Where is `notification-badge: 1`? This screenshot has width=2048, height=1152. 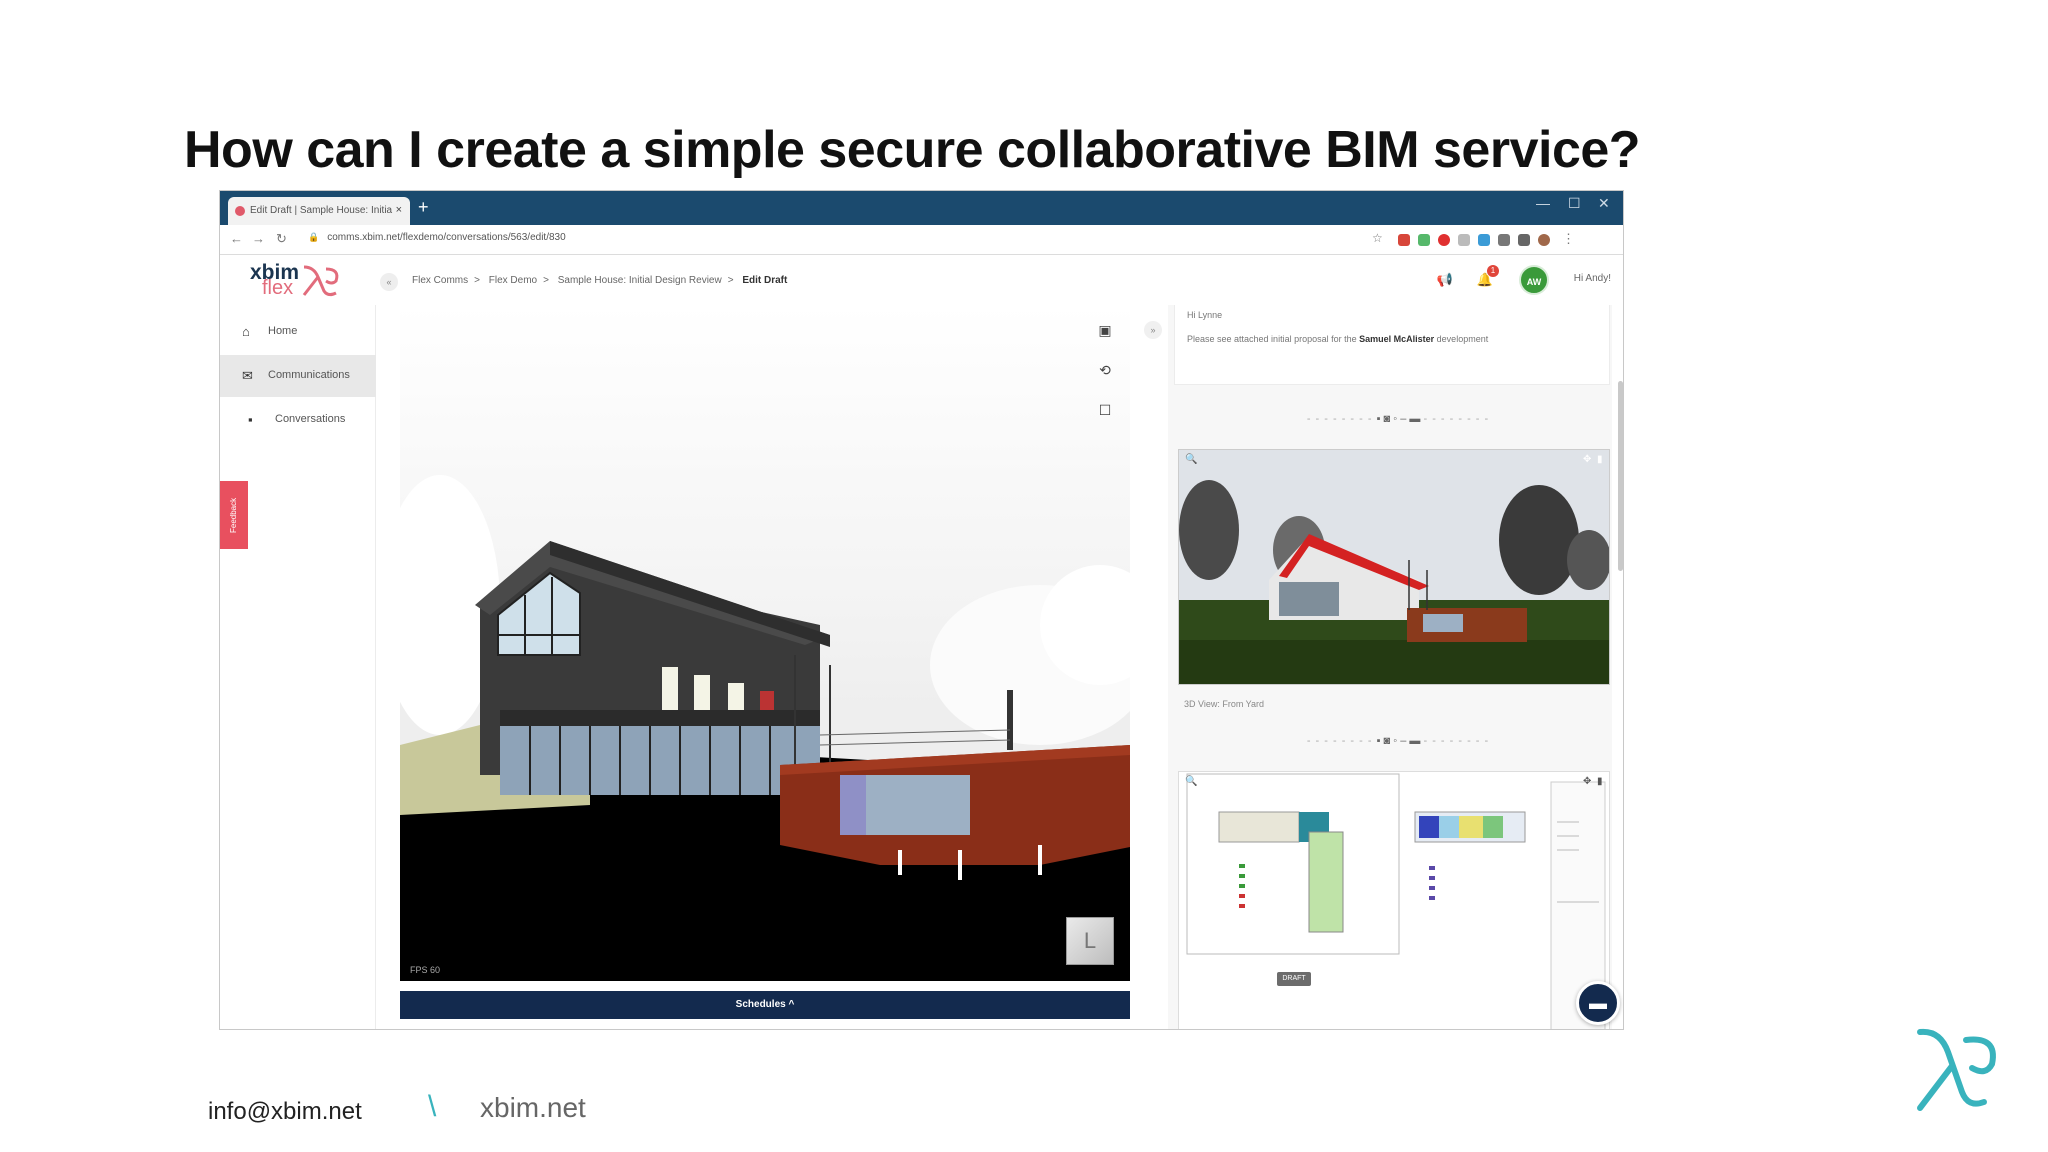 notification-badge: 1 is located at coordinates (1493, 271).